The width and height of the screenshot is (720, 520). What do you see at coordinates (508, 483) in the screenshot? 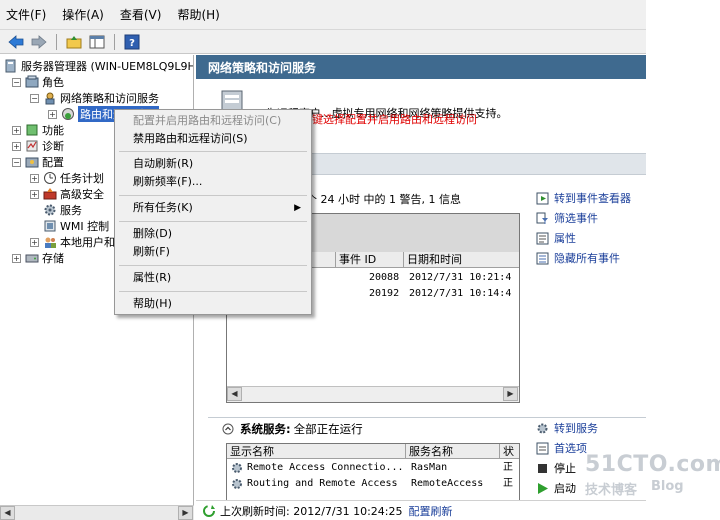
I see `service-status-cell: 正` at bounding box center [508, 483].